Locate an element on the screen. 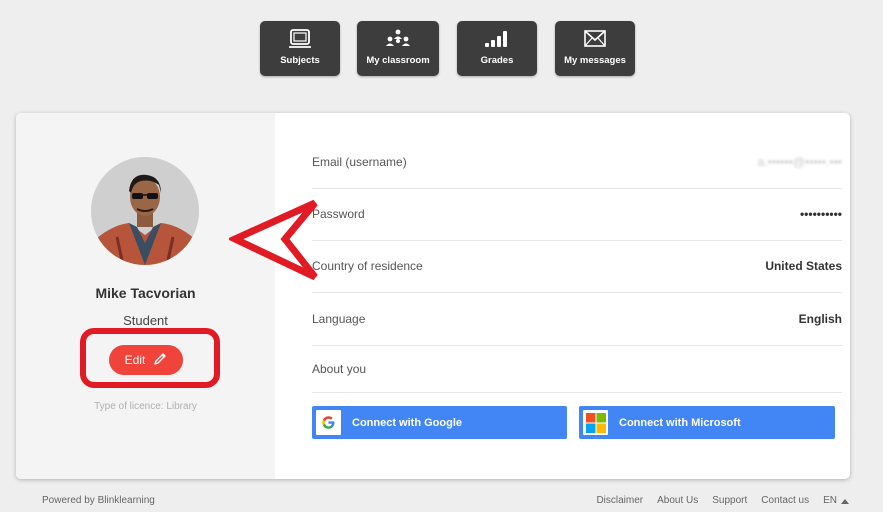 The image size is (883, 512). connect-google-button: Connect with Google is located at coordinates (439, 422).